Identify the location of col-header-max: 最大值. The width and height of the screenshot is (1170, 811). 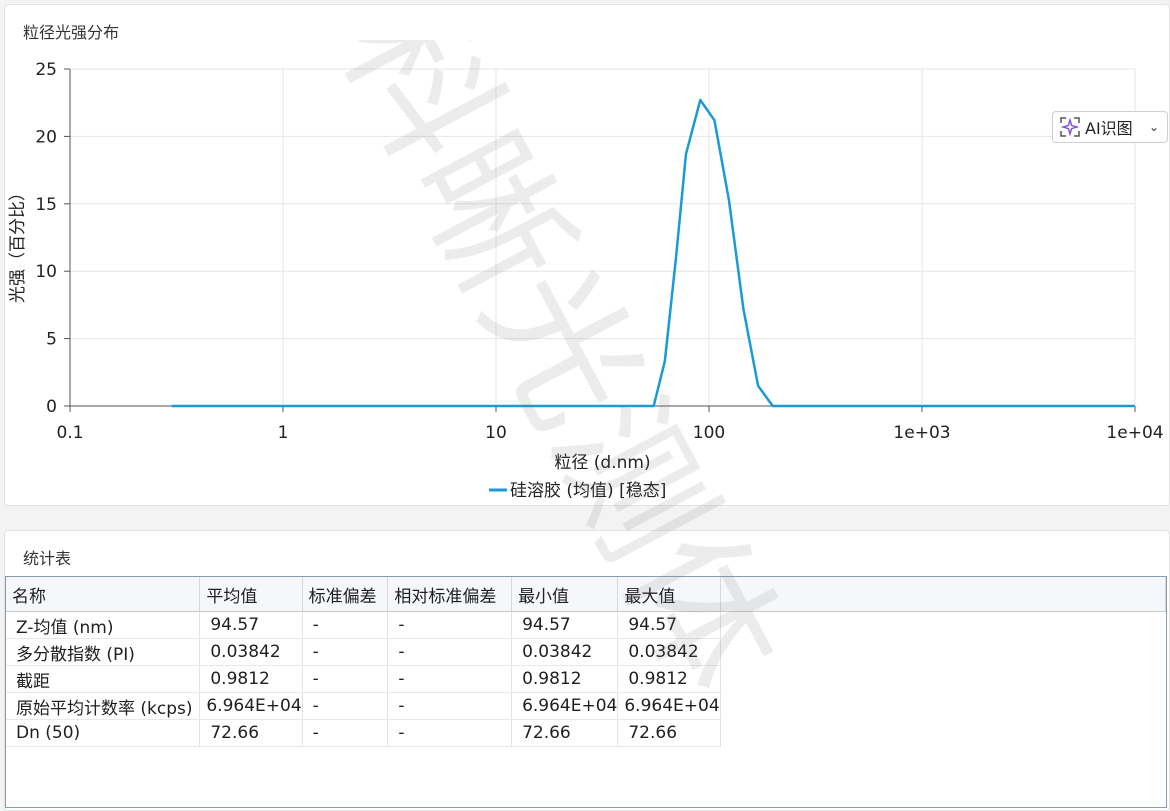
(669, 594).